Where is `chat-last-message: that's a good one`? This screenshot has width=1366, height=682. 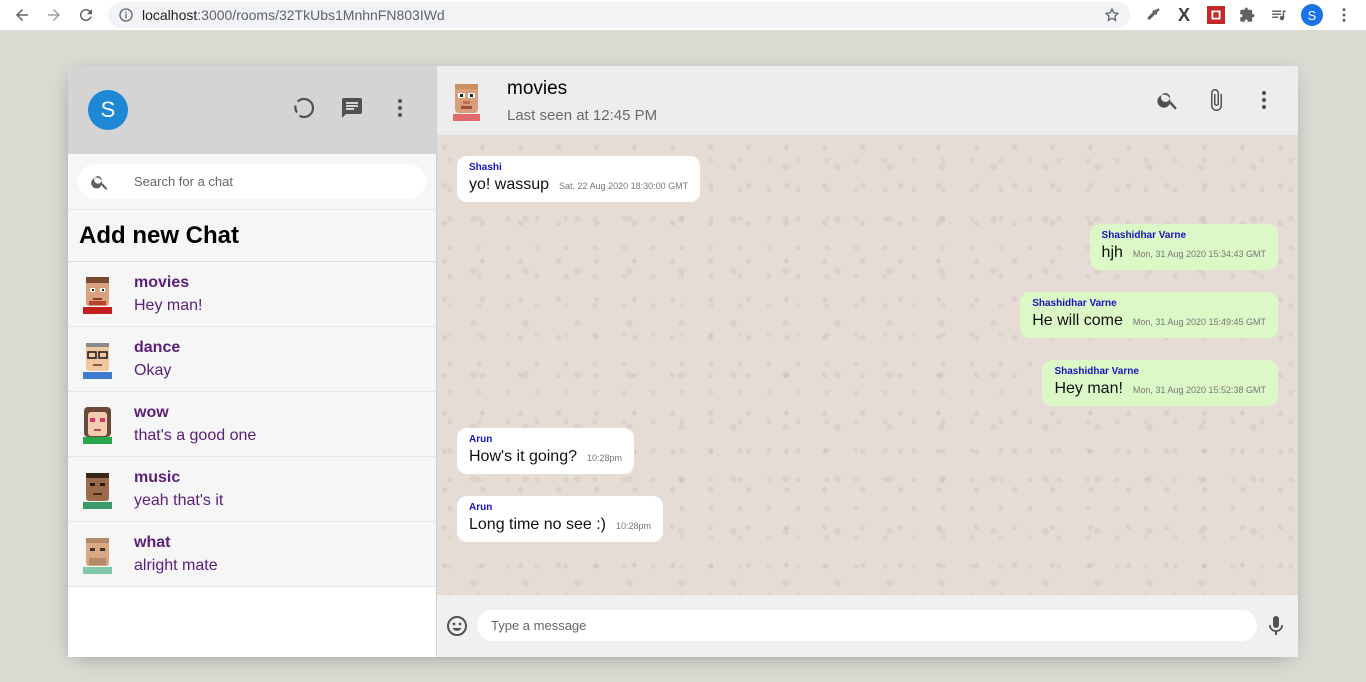
chat-last-message: that's a good one is located at coordinates (195, 435).